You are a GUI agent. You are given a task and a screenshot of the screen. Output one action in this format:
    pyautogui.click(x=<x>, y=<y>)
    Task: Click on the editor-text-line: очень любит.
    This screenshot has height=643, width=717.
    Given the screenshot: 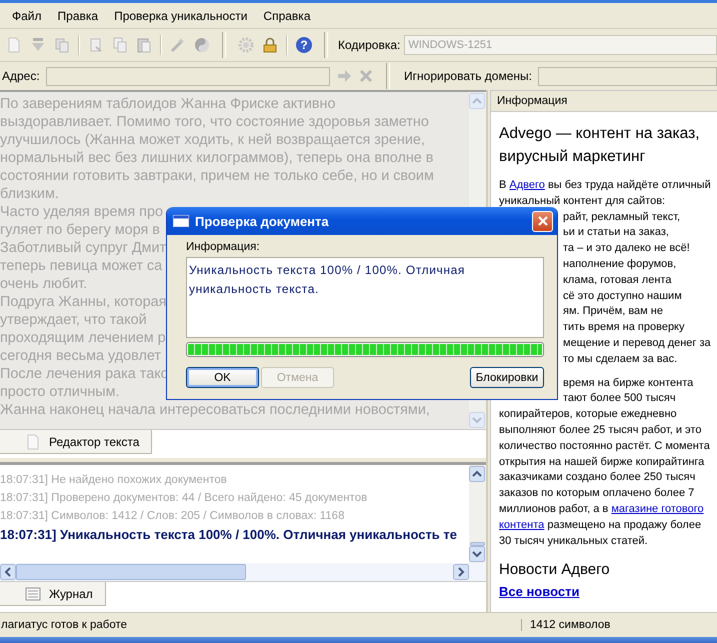 What is the action you would take?
    pyautogui.click(x=44, y=284)
    